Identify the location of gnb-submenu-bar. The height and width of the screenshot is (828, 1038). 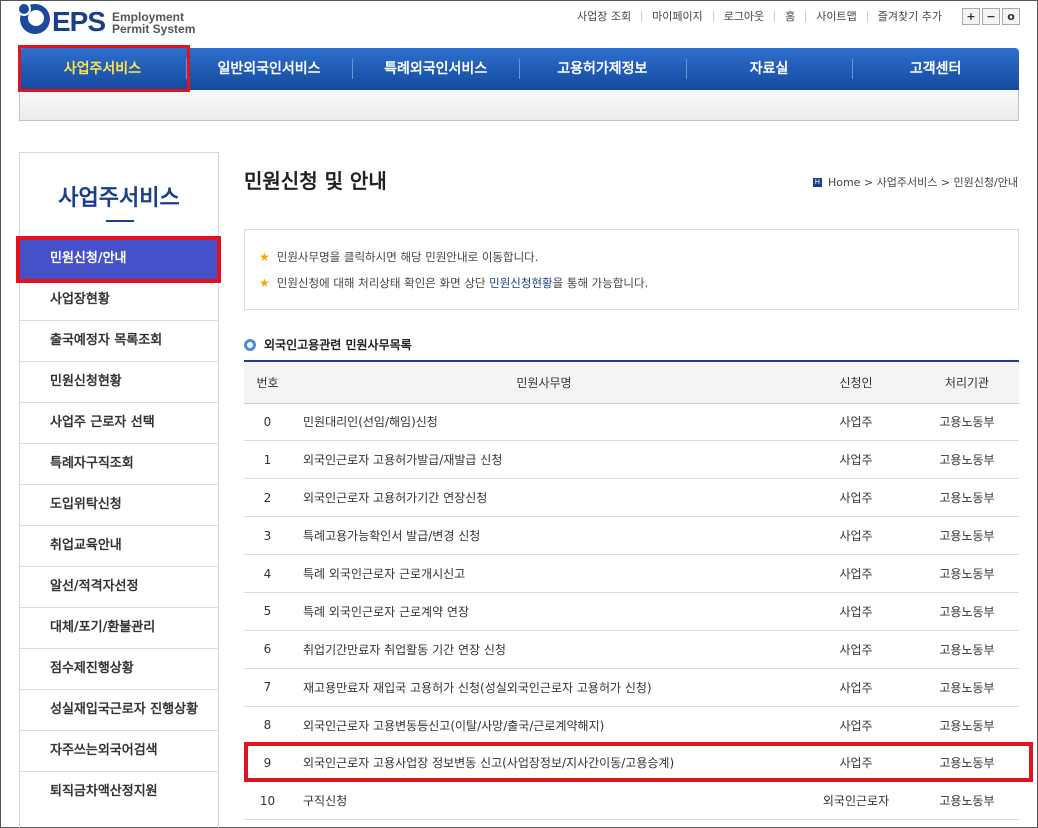
(519, 105).